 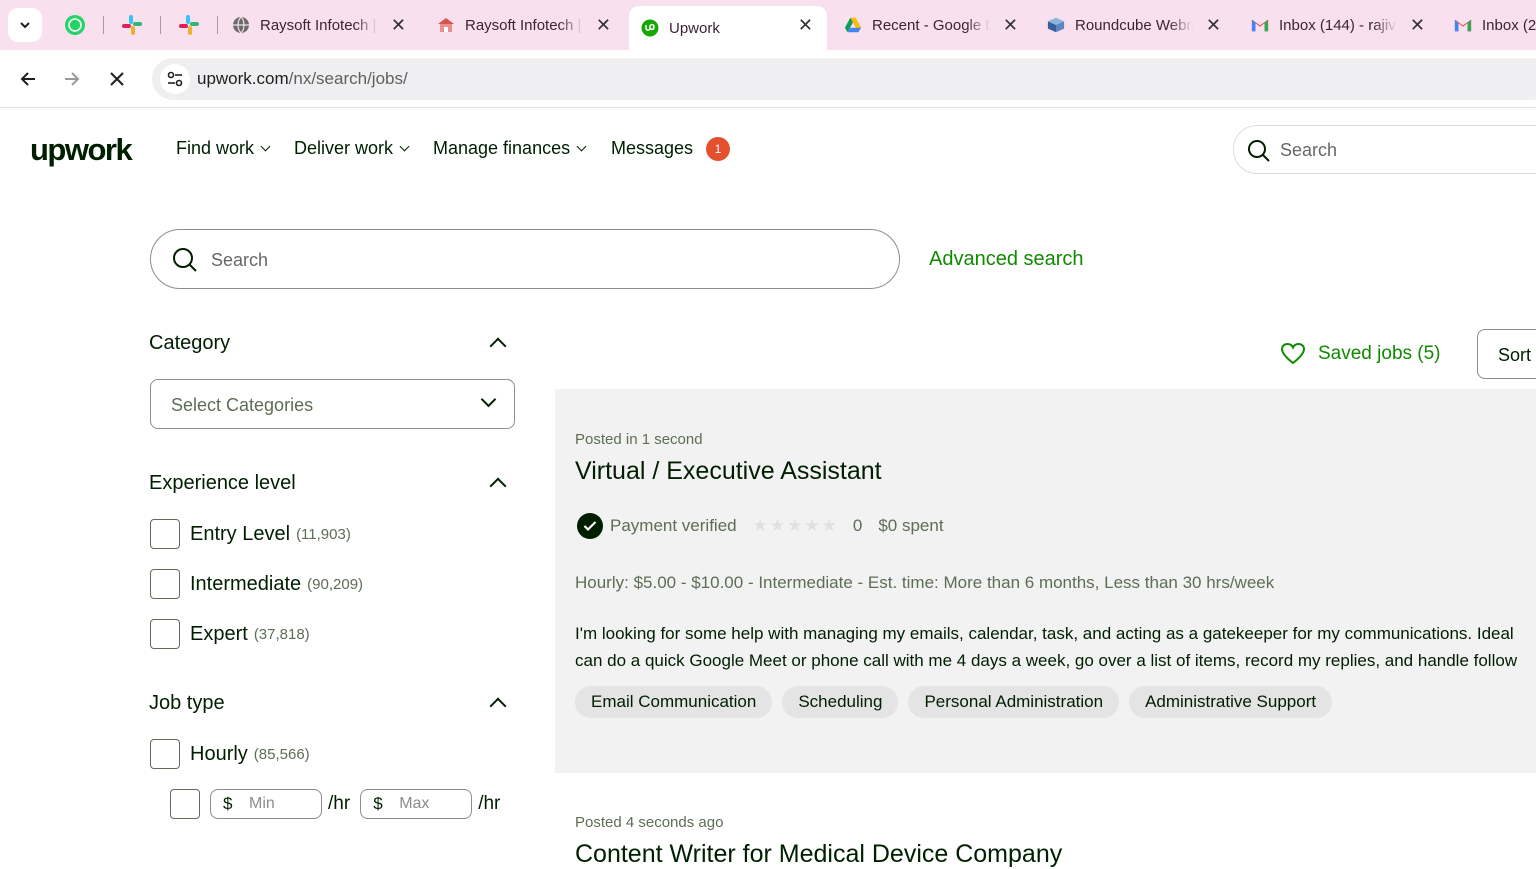 I want to click on upwork-icon, so click(x=650, y=28).